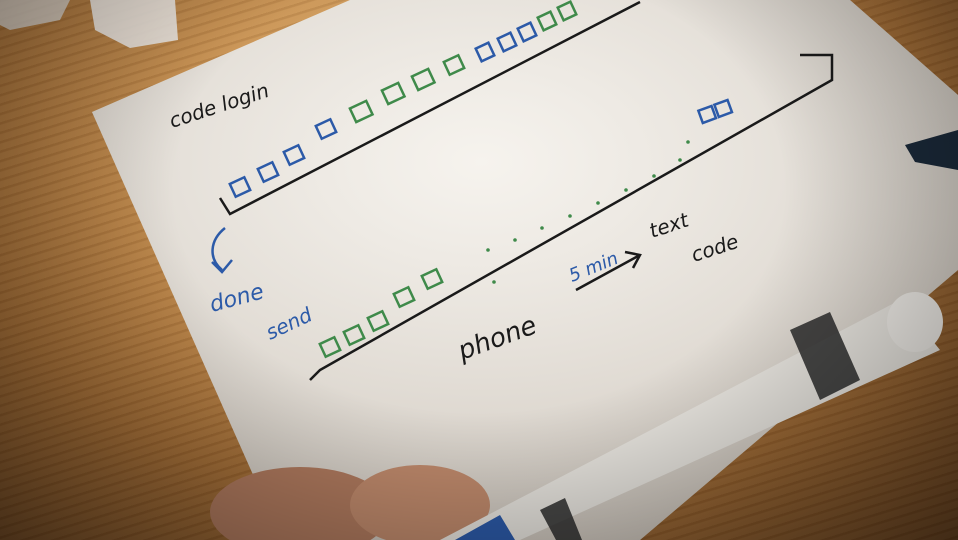 The width and height of the screenshot is (958, 540). I want to click on tissue, so click(134, 24).